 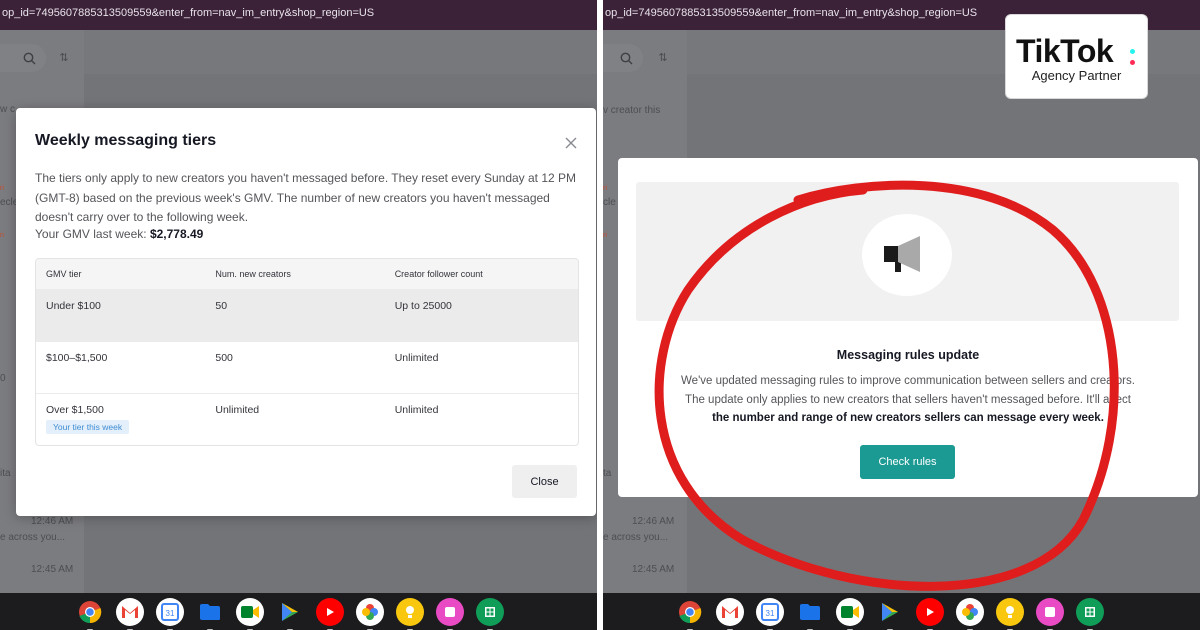 I want to click on table-cell: 500, so click(x=224, y=358).